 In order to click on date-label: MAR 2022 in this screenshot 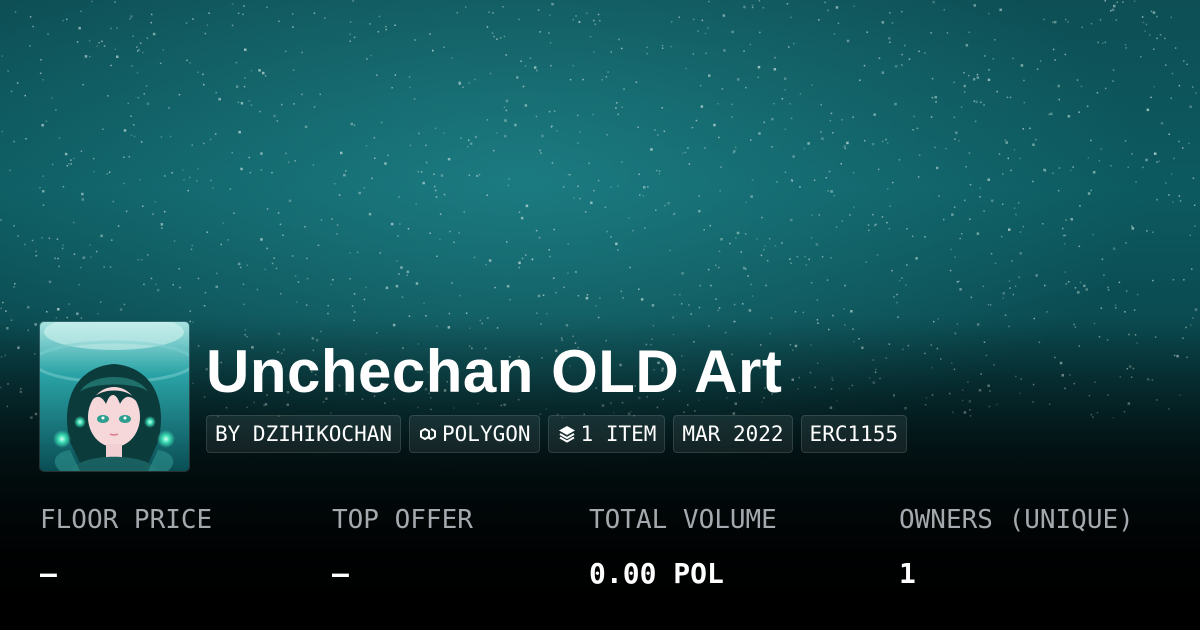, I will do `click(733, 434)`.